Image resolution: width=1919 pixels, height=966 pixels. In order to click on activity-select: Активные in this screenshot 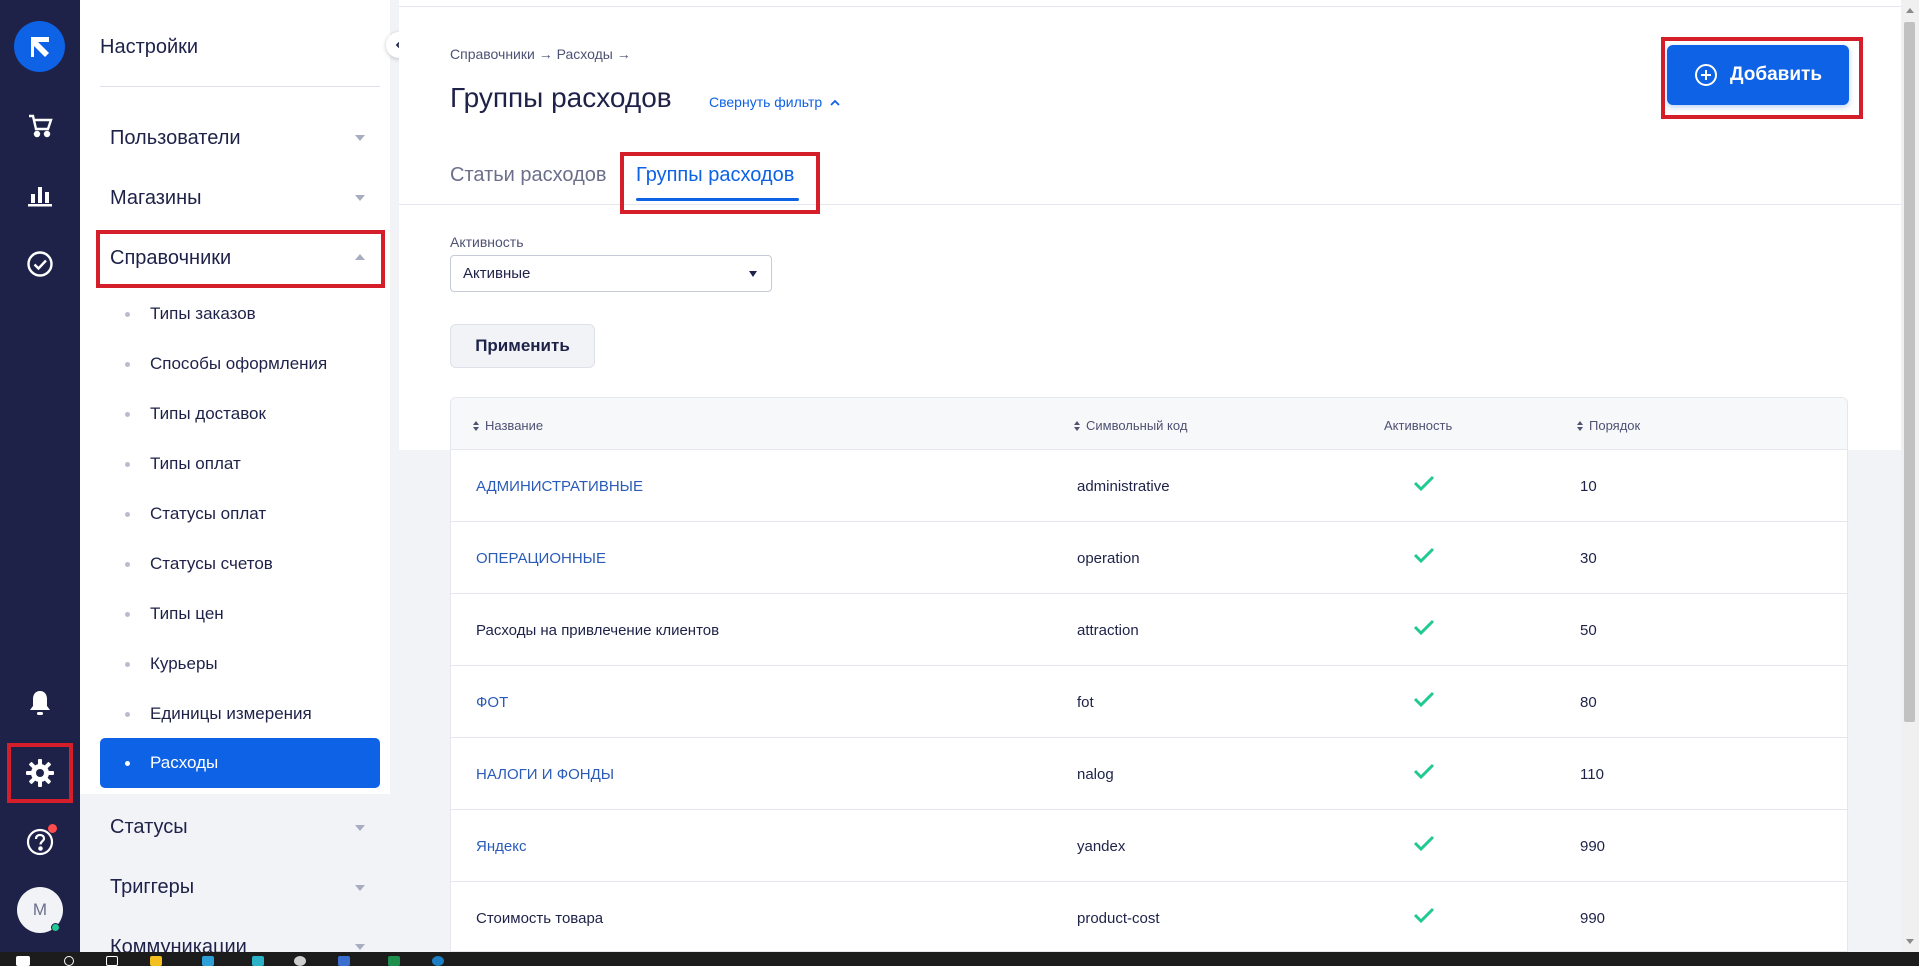, I will do `click(611, 273)`.